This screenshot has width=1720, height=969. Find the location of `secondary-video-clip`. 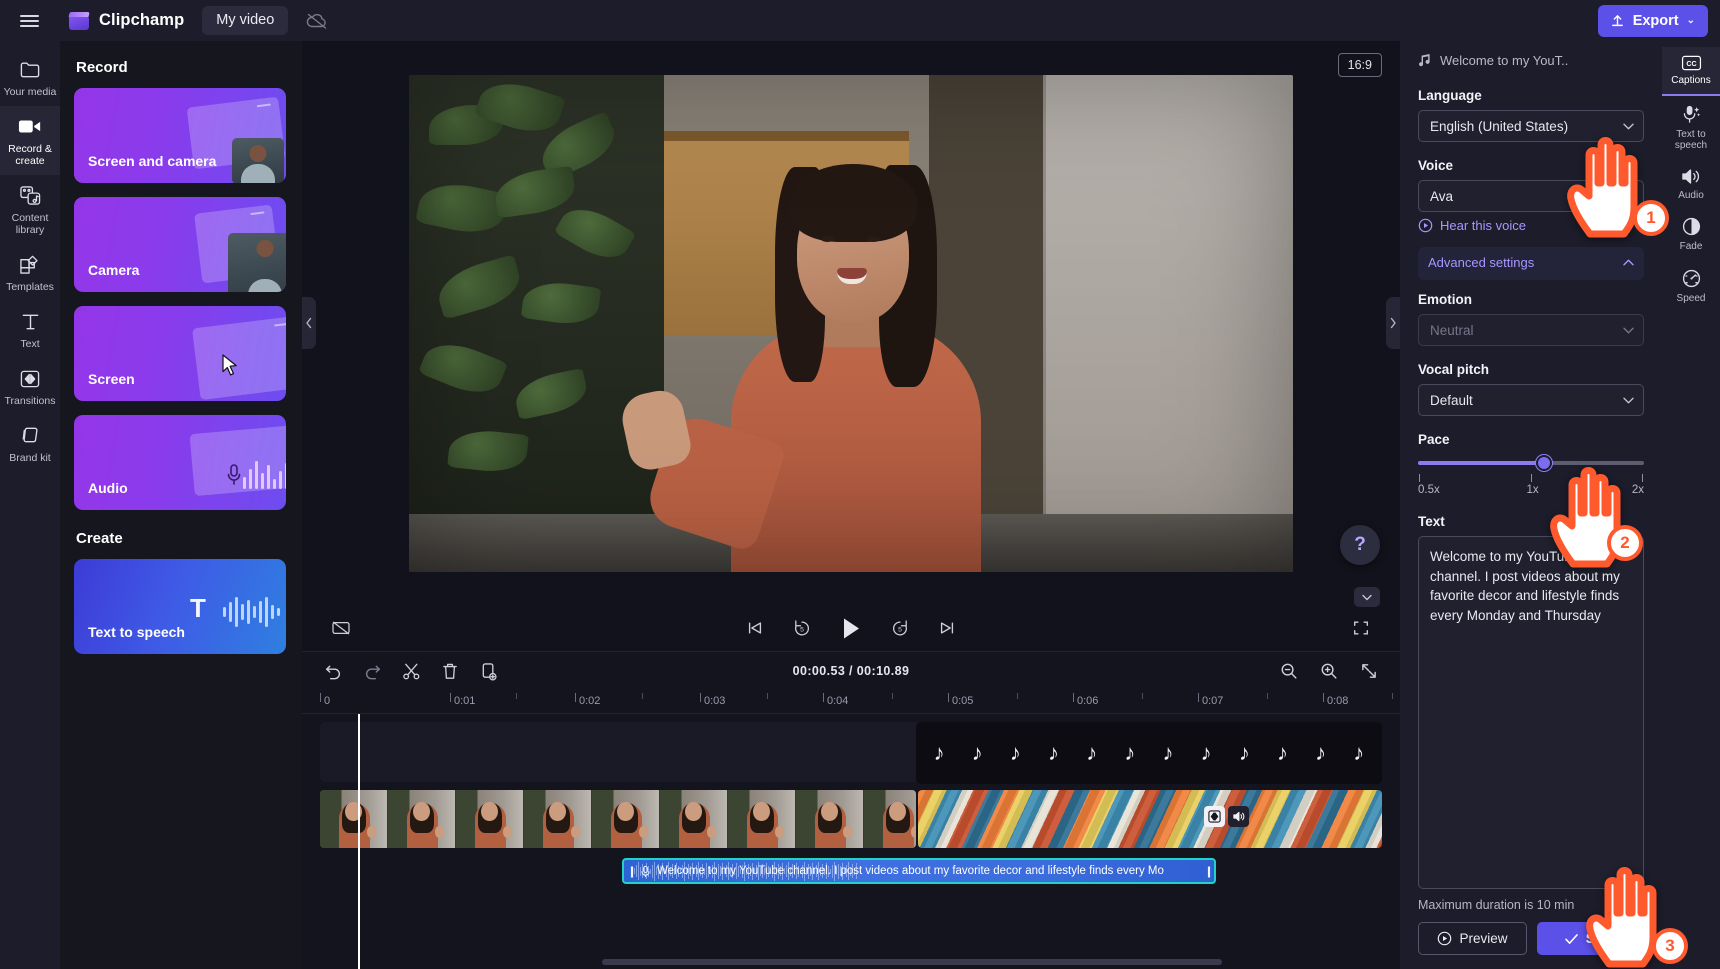

secondary-video-clip is located at coordinates (1150, 819).